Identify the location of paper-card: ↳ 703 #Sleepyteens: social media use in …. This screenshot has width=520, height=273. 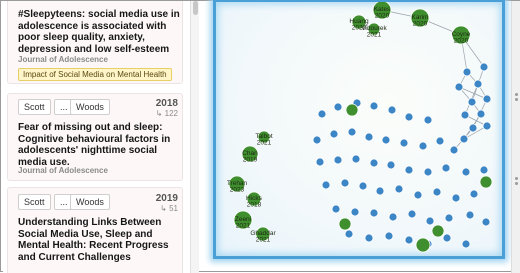
(95, 42).